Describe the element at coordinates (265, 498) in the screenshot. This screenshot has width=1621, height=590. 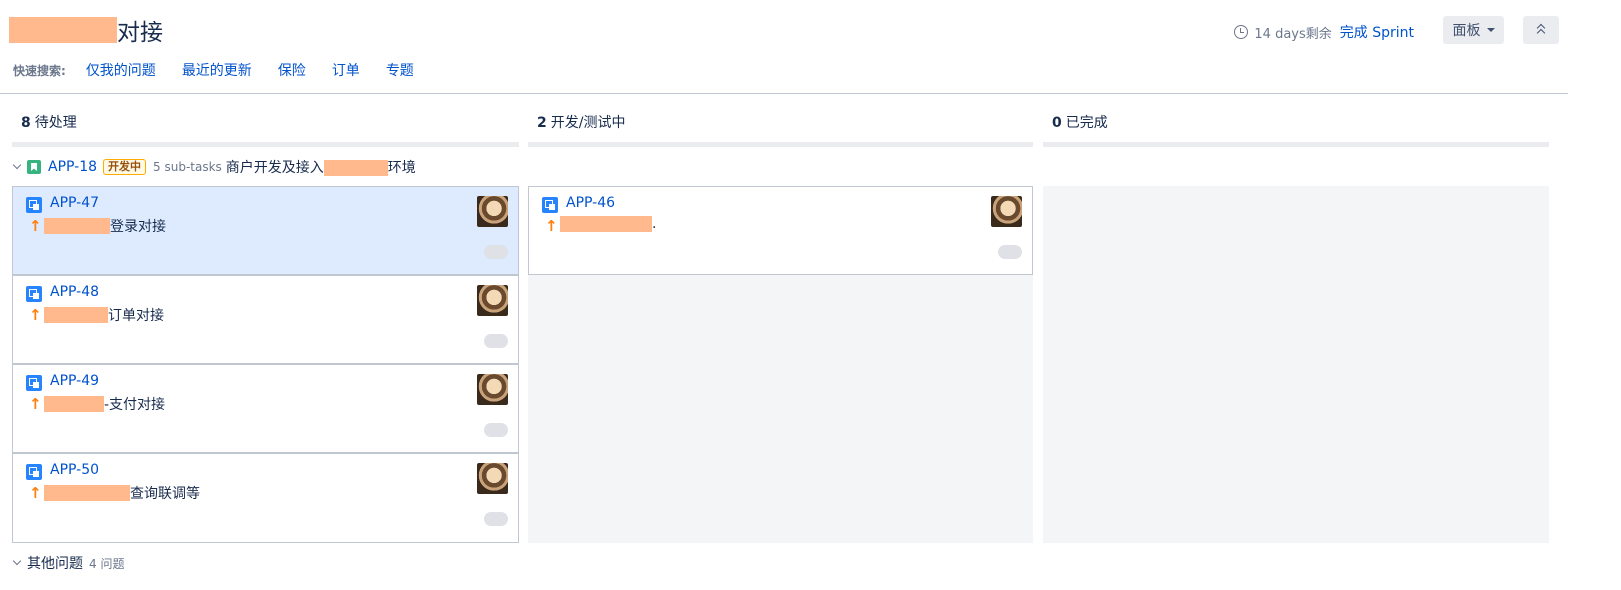
I see `issue-card: APP-50 ↑ 查询联调等` at that location.